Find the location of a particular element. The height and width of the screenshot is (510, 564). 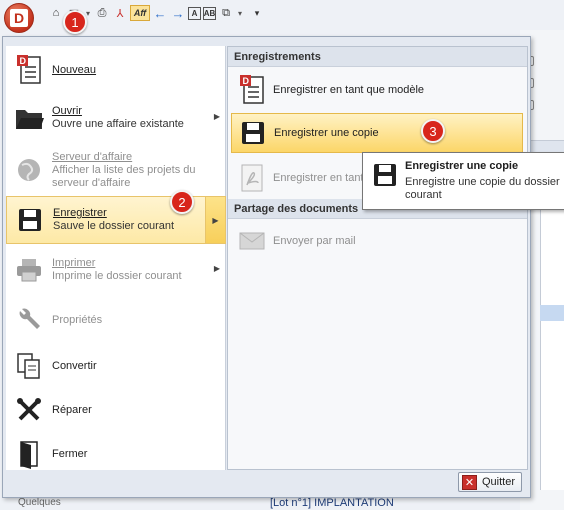

menu-item-label: Imprimer is located at coordinates (74, 263).